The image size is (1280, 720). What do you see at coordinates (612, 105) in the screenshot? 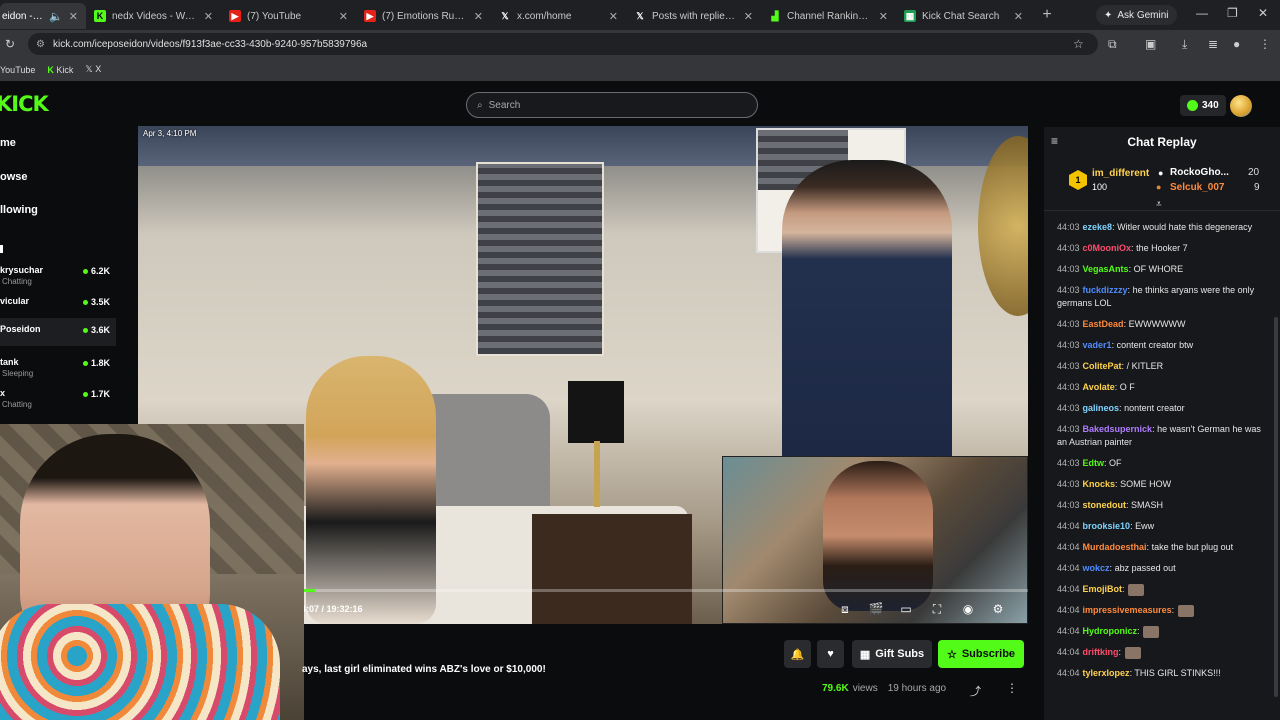
I see `search-input: ⌕ Search` at bounding box center [612, 105].